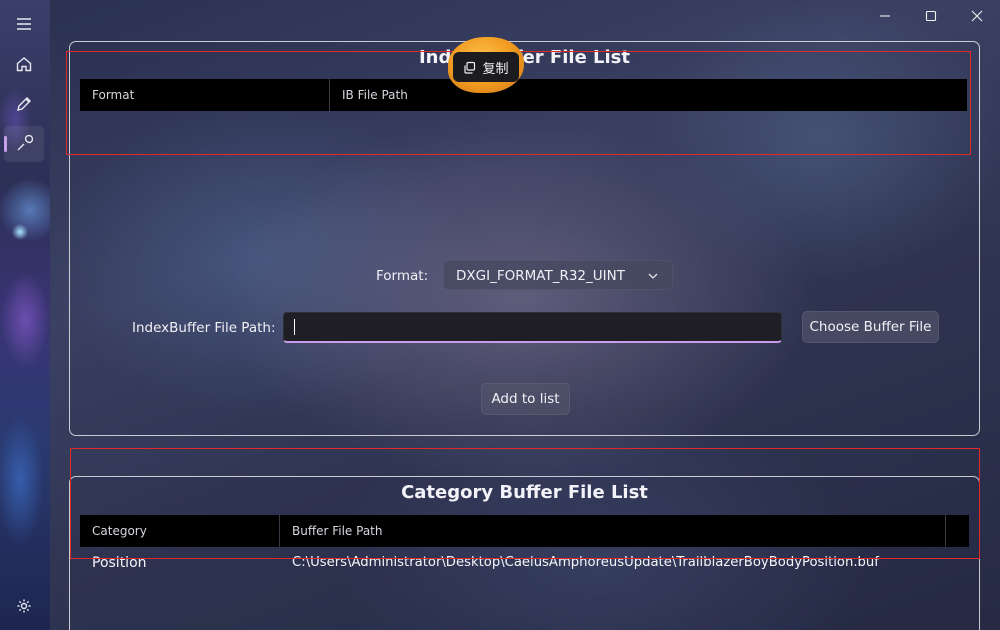 The image size is (1000, 630). I want to click on category-buffer-title: Category Buffer File List, so click(524, 492).